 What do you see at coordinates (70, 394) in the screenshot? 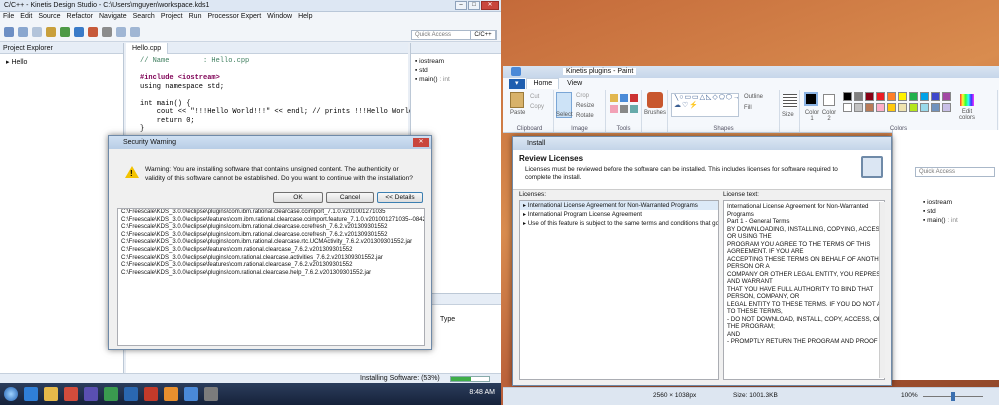
I see `media-icon` at bounding box center [70, 394].